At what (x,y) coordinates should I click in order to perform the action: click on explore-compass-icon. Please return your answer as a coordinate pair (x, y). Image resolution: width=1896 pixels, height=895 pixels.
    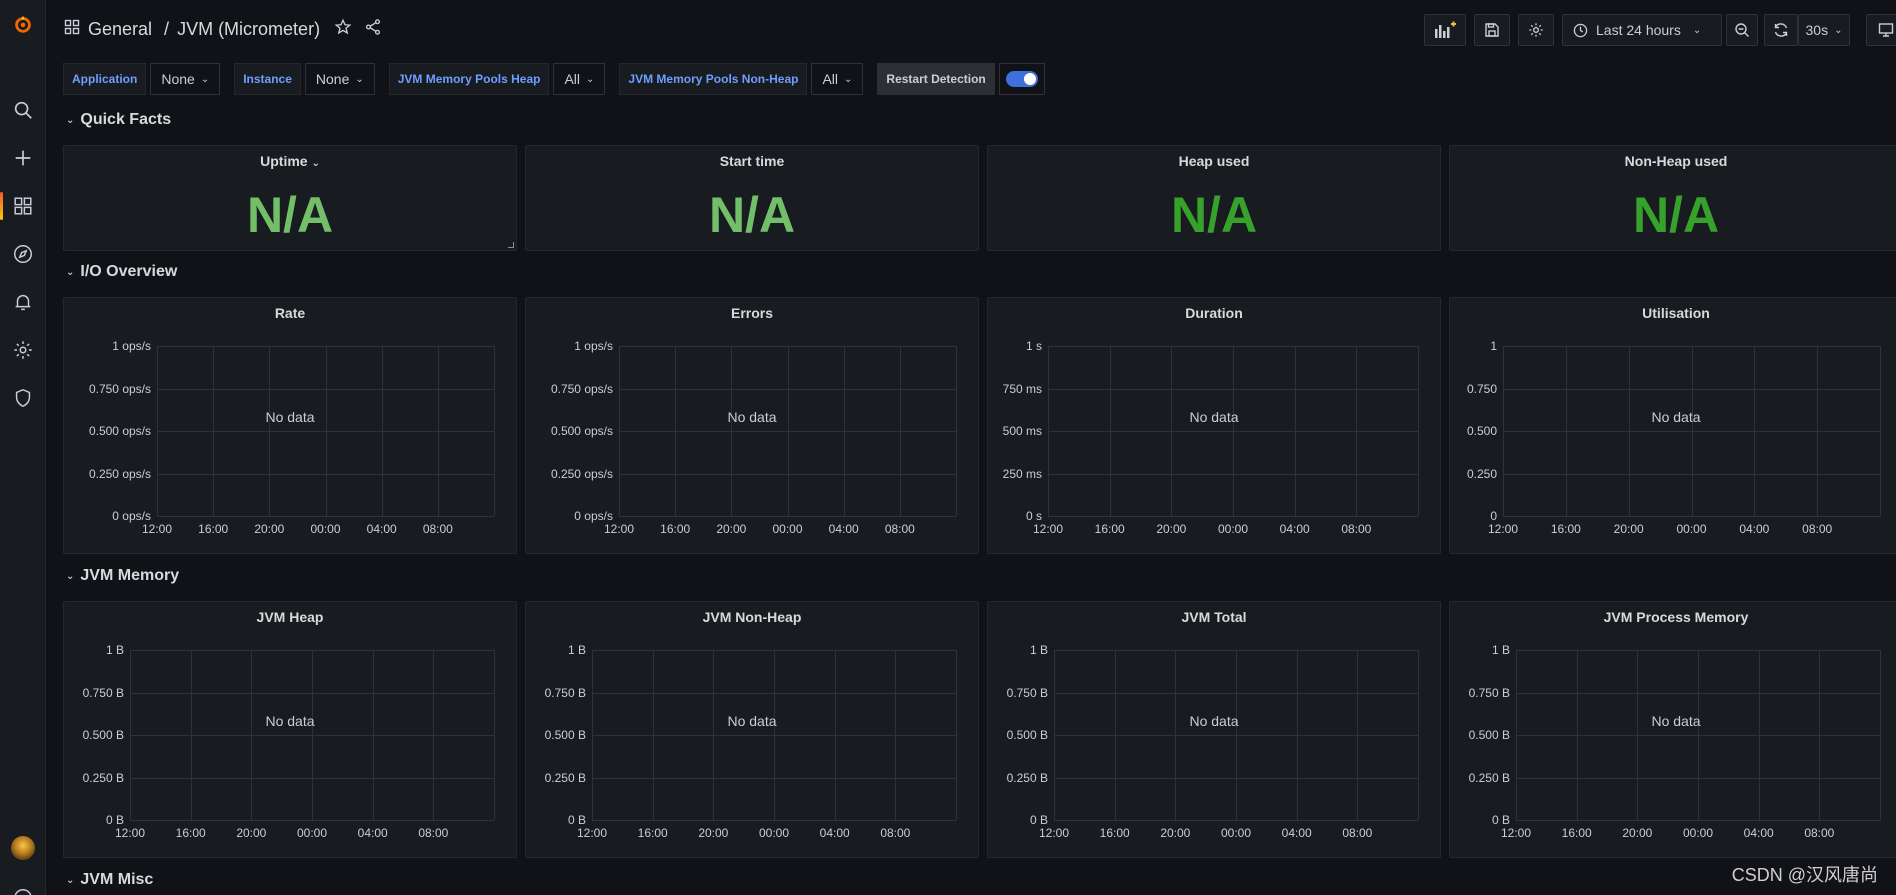
    Looking at the image, I should click on (23, 254).